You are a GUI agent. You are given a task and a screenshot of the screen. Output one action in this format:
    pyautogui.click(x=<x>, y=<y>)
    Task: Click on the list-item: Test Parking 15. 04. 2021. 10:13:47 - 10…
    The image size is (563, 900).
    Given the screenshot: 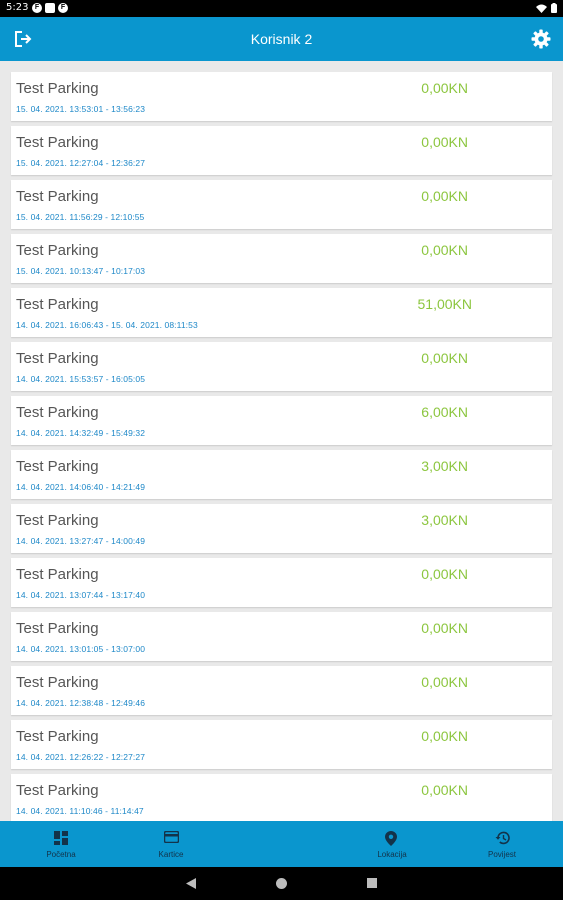 What is the action you would take?
    pyautogui.click(x=281, y=258)
    